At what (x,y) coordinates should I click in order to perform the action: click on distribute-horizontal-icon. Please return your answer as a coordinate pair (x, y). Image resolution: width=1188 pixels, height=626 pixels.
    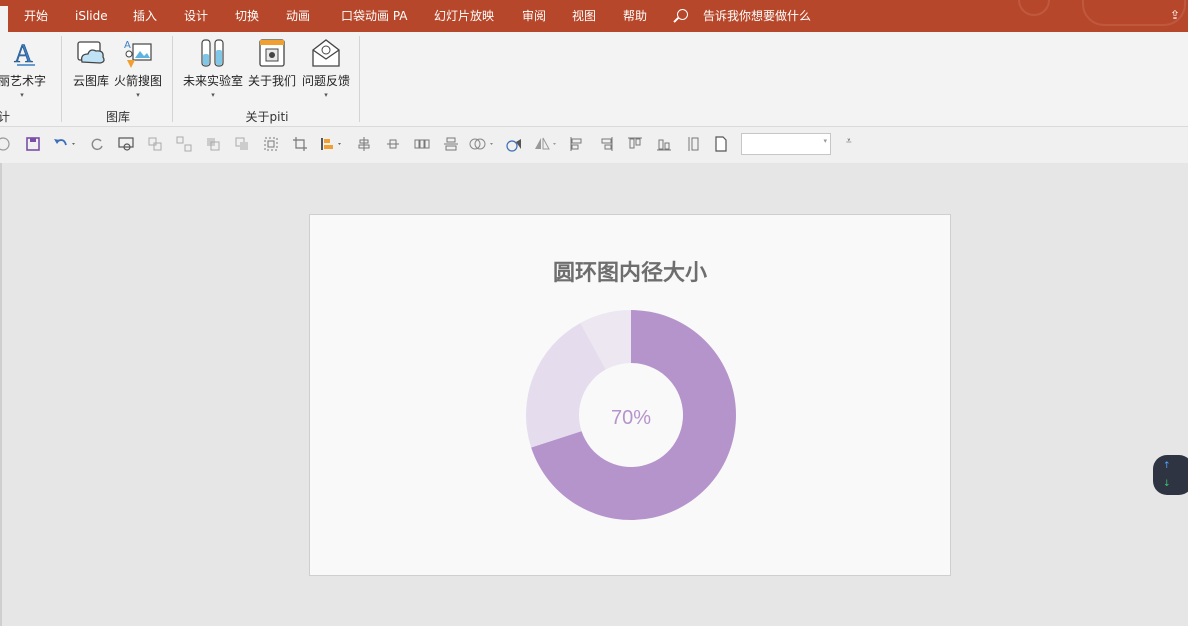
    Looking at the image, I should click on (393, 144).